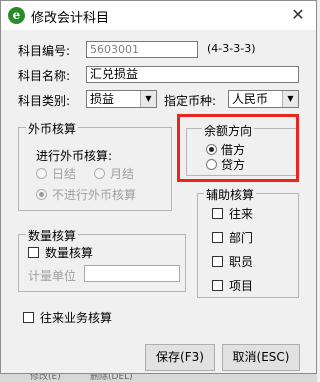 This screenshot has width=320, height=382. Describe the element at coordinates (69, 253) in the screenshot. I see `checkbox-quantity-label: 数量核算` at that location.